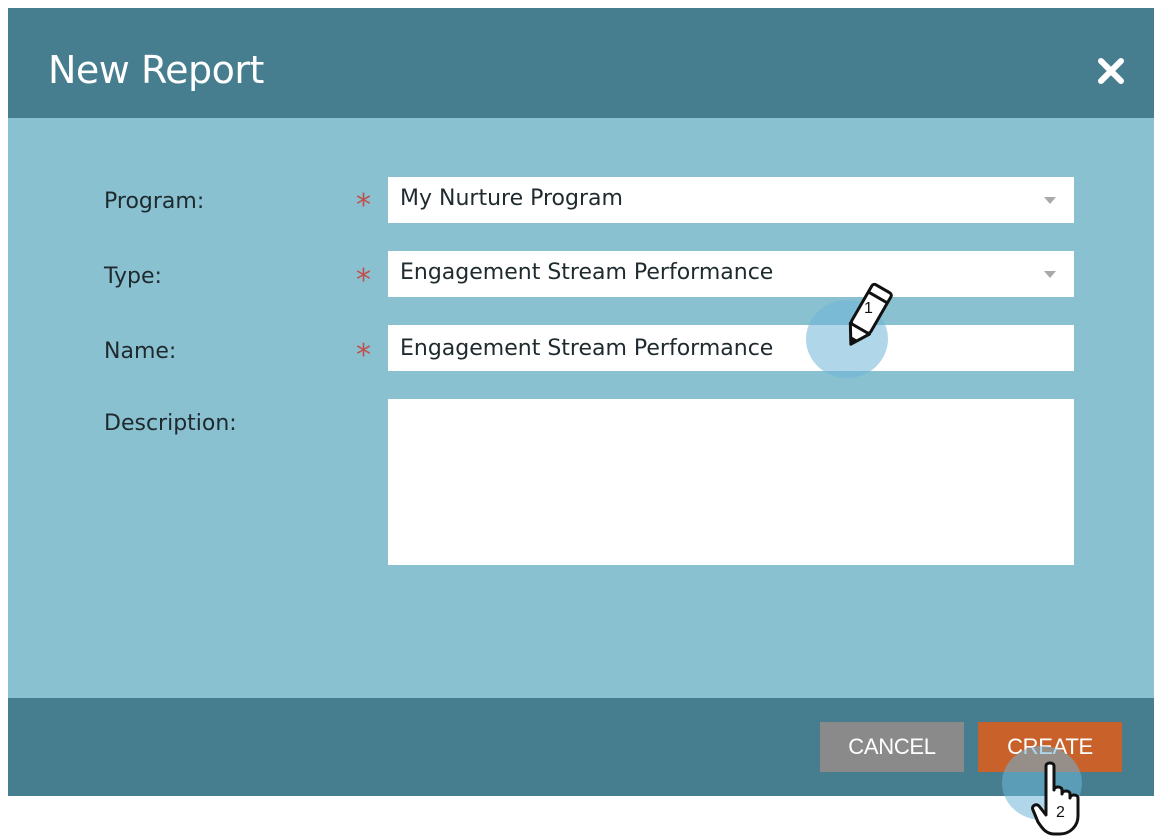 The width and height of the screenshot is (1160, 840). I want to click on dialog-footer: CANCEL CREATE, so click(581, 747).